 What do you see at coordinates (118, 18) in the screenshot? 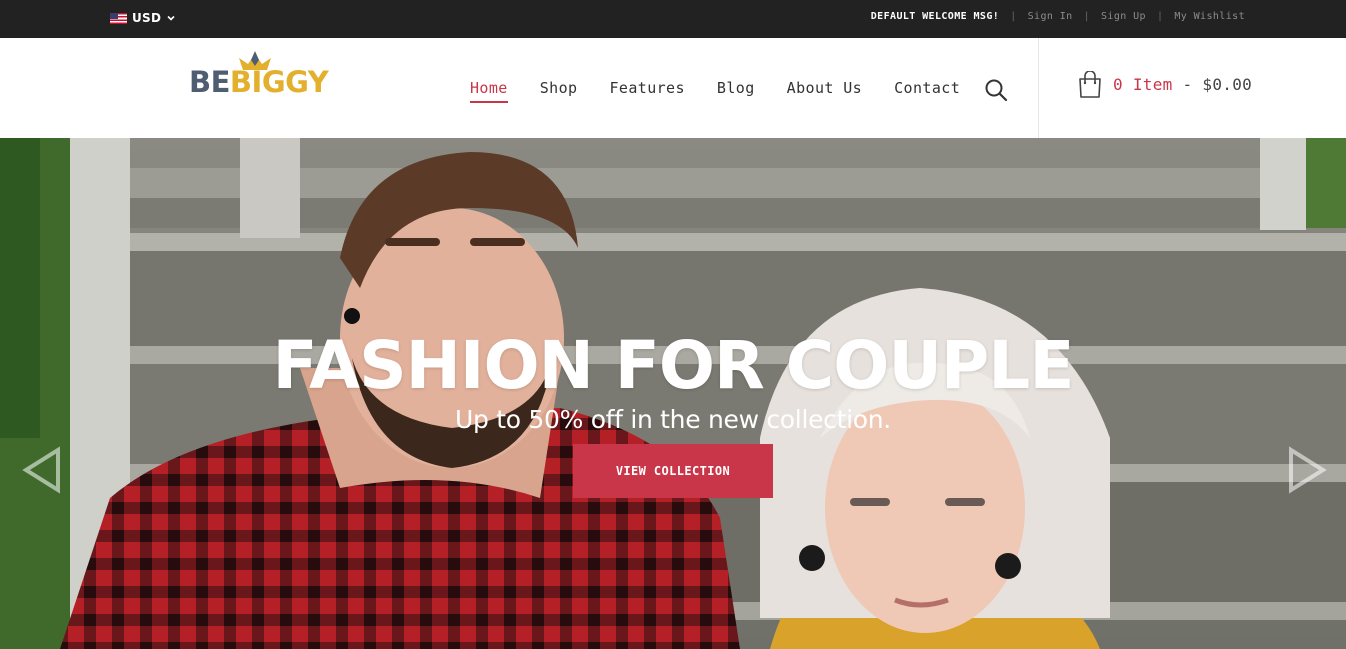
I see `us-flag-icon` at bounding box center [118, 18].